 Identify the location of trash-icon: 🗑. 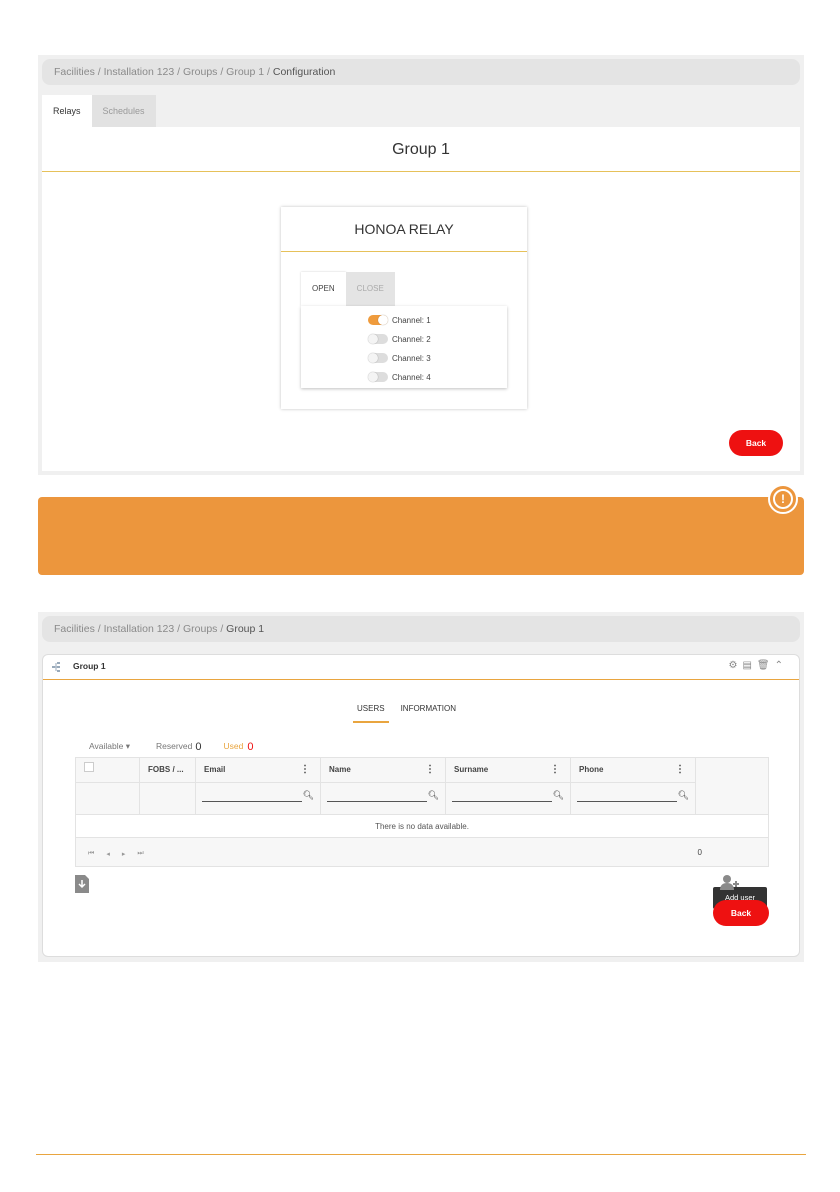
(763, 665).